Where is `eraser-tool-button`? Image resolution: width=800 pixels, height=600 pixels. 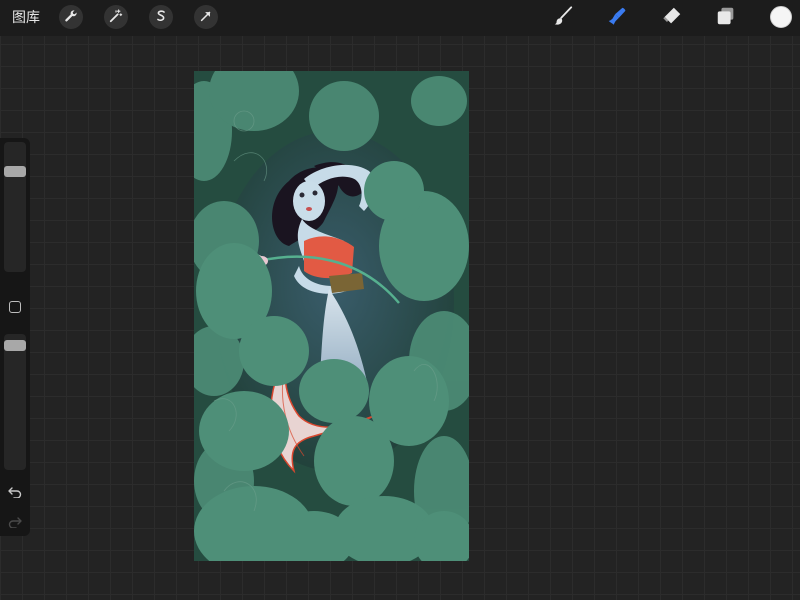 eraser-tool-button is located at coordinates (672, 18).